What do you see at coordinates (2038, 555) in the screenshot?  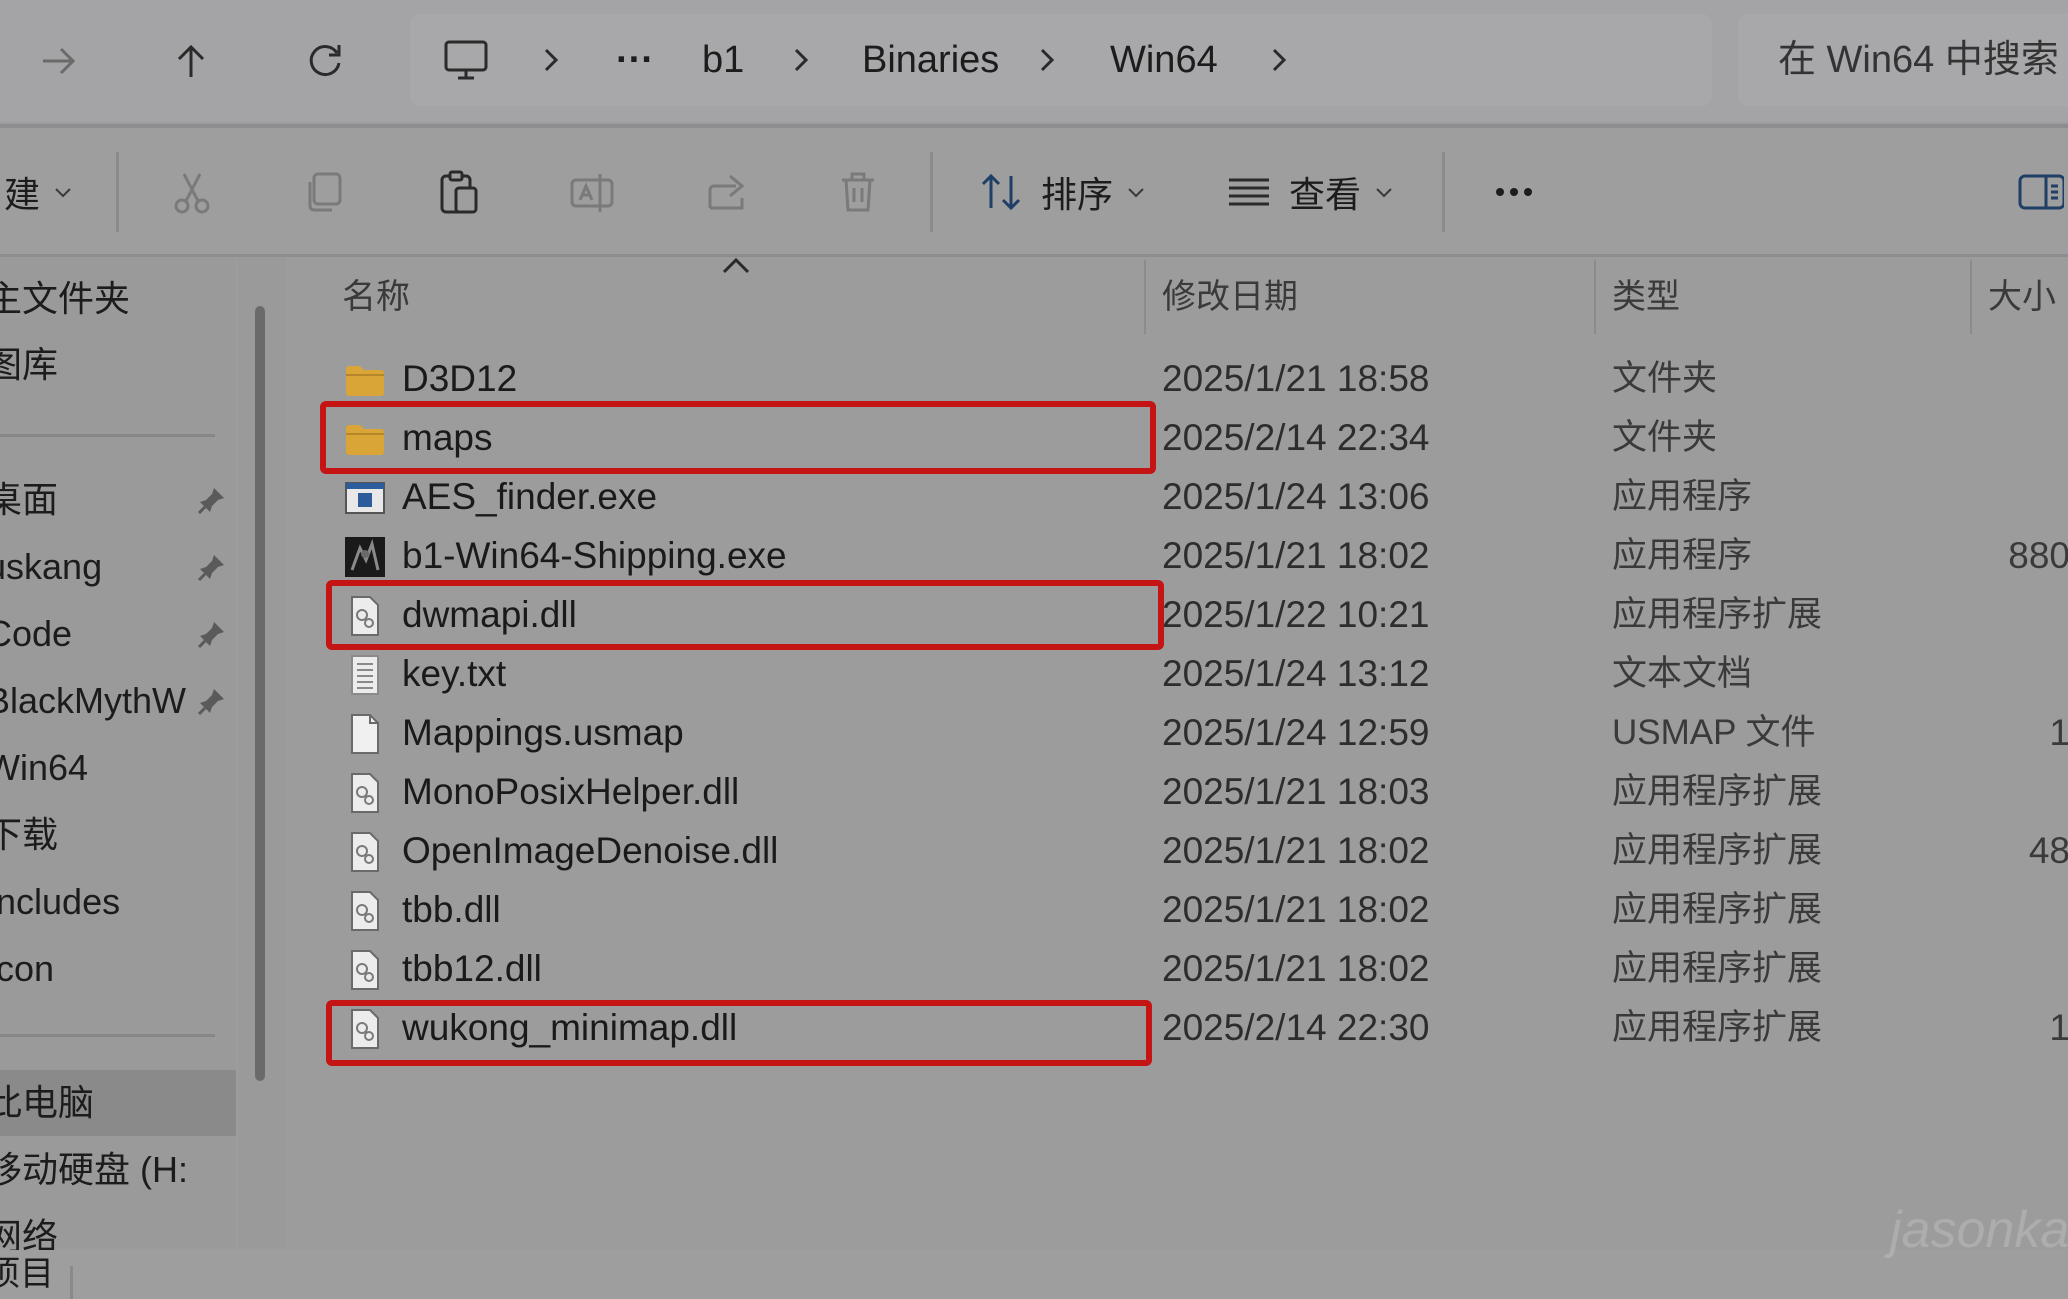 I see `file-size: 880` at bounding box center [2038, 555].